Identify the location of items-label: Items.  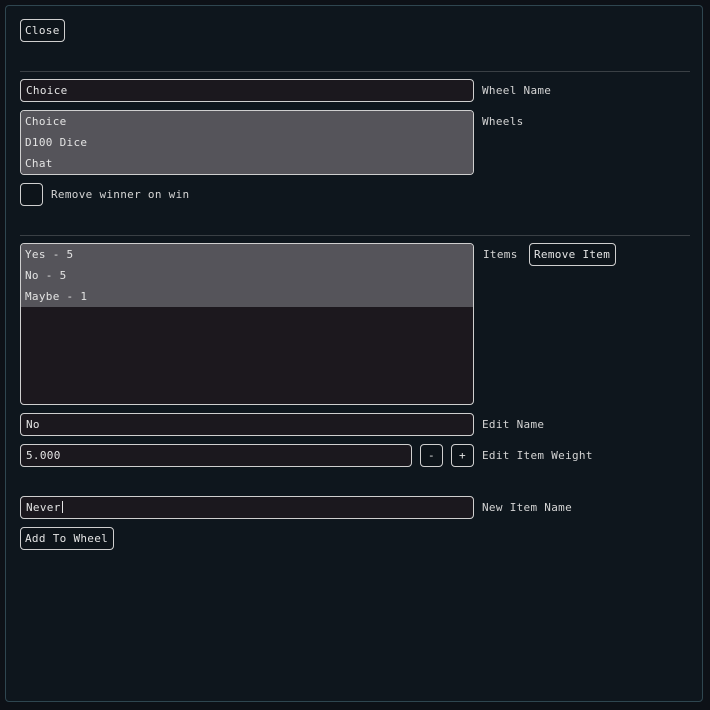
(500, 254).